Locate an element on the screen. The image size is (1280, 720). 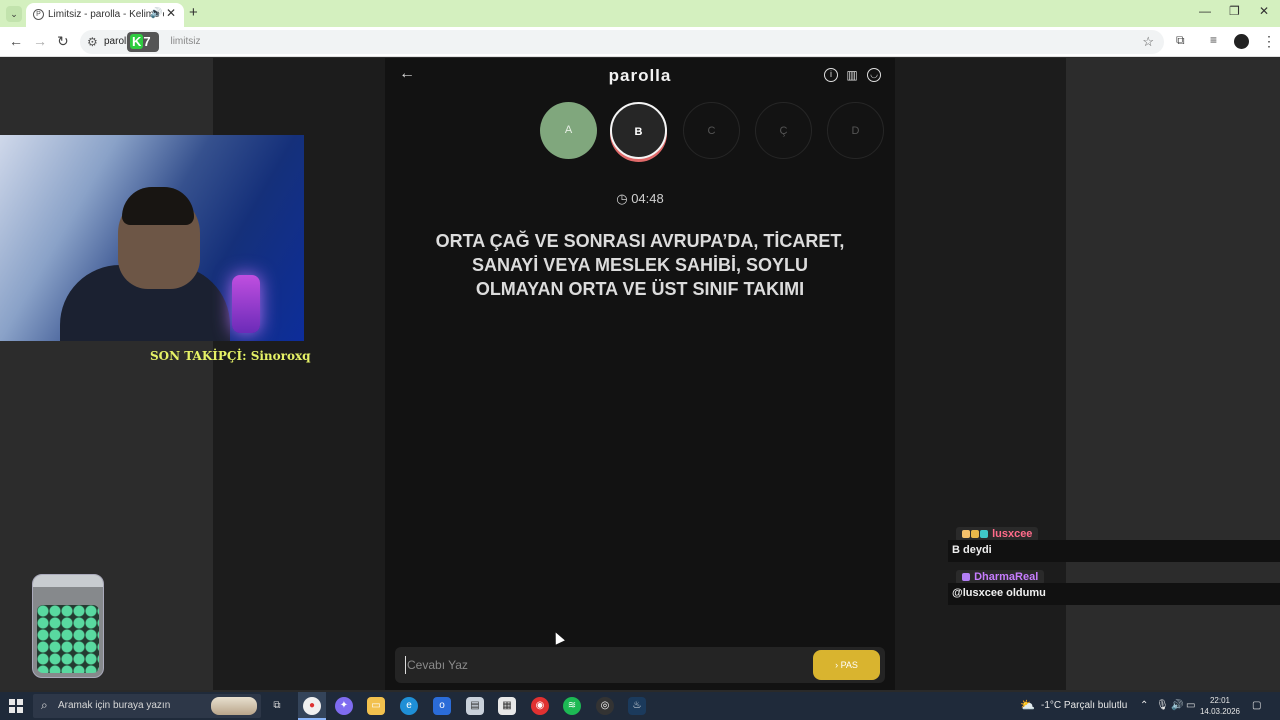
info-icon: i is located at coordinates (831, 75).